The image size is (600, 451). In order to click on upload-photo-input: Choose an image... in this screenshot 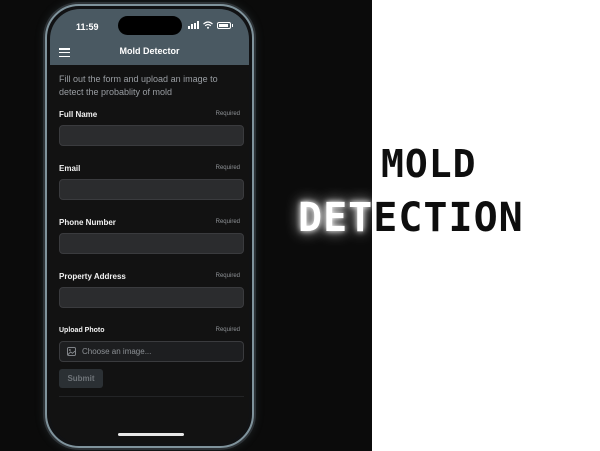, I will do `click(151, 351)`.